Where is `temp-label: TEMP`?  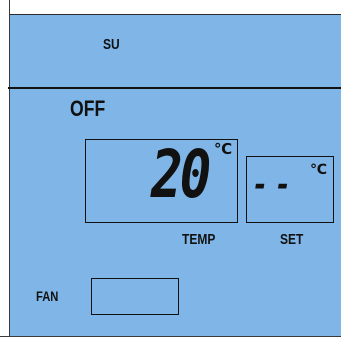 temp-label: TEMP is located at coordinates (199, 239).